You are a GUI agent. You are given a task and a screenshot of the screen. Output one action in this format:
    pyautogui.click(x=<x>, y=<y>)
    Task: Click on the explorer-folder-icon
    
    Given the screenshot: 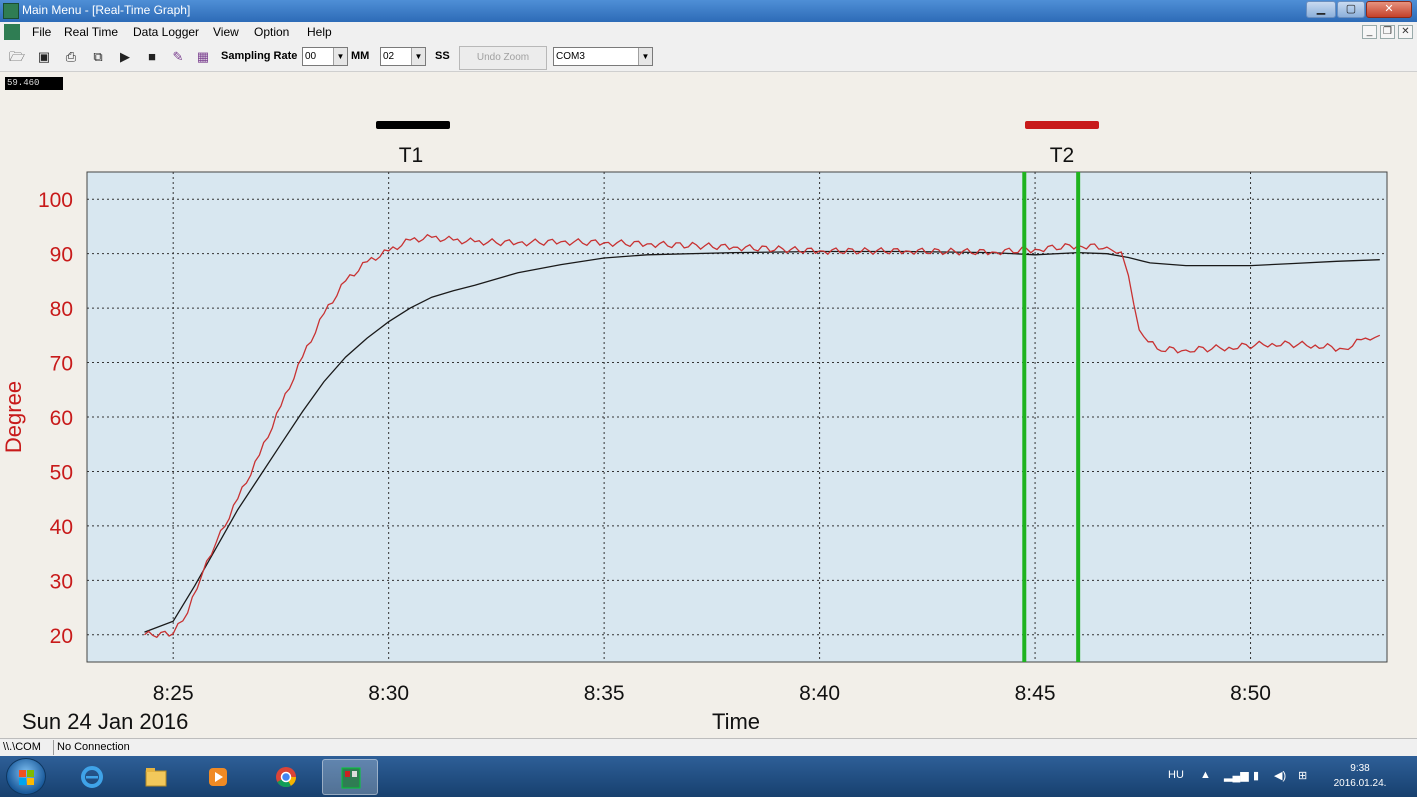 What is the action you would take?
    pyautogui.click(x=156, y=777)
    